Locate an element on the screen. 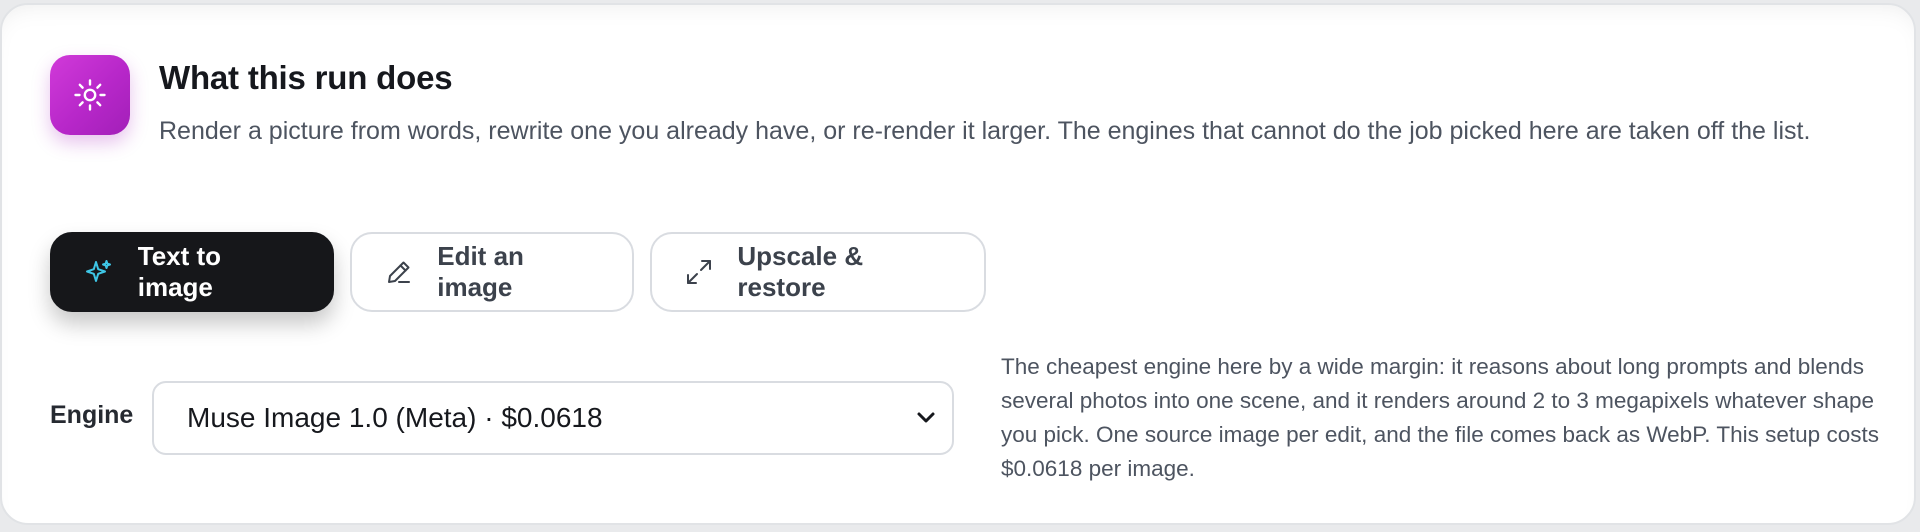 Image resolution: width=1920 pixels, height=532 pixels. section-title: What this run does is located at coordinates (306, 77).